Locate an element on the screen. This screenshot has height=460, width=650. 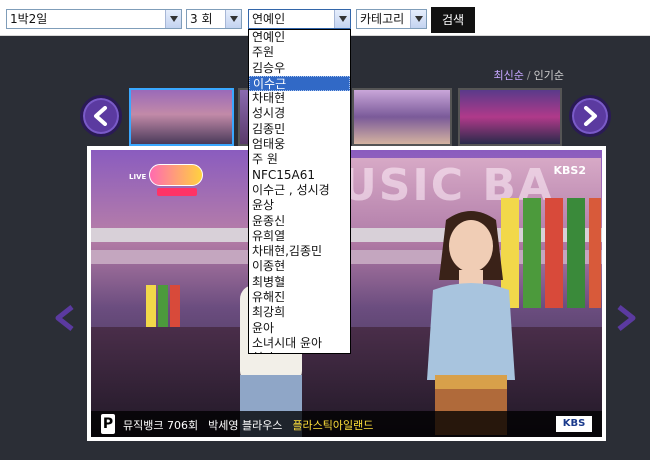
episode-select: 3 회 is located at coordinates (214, 19).